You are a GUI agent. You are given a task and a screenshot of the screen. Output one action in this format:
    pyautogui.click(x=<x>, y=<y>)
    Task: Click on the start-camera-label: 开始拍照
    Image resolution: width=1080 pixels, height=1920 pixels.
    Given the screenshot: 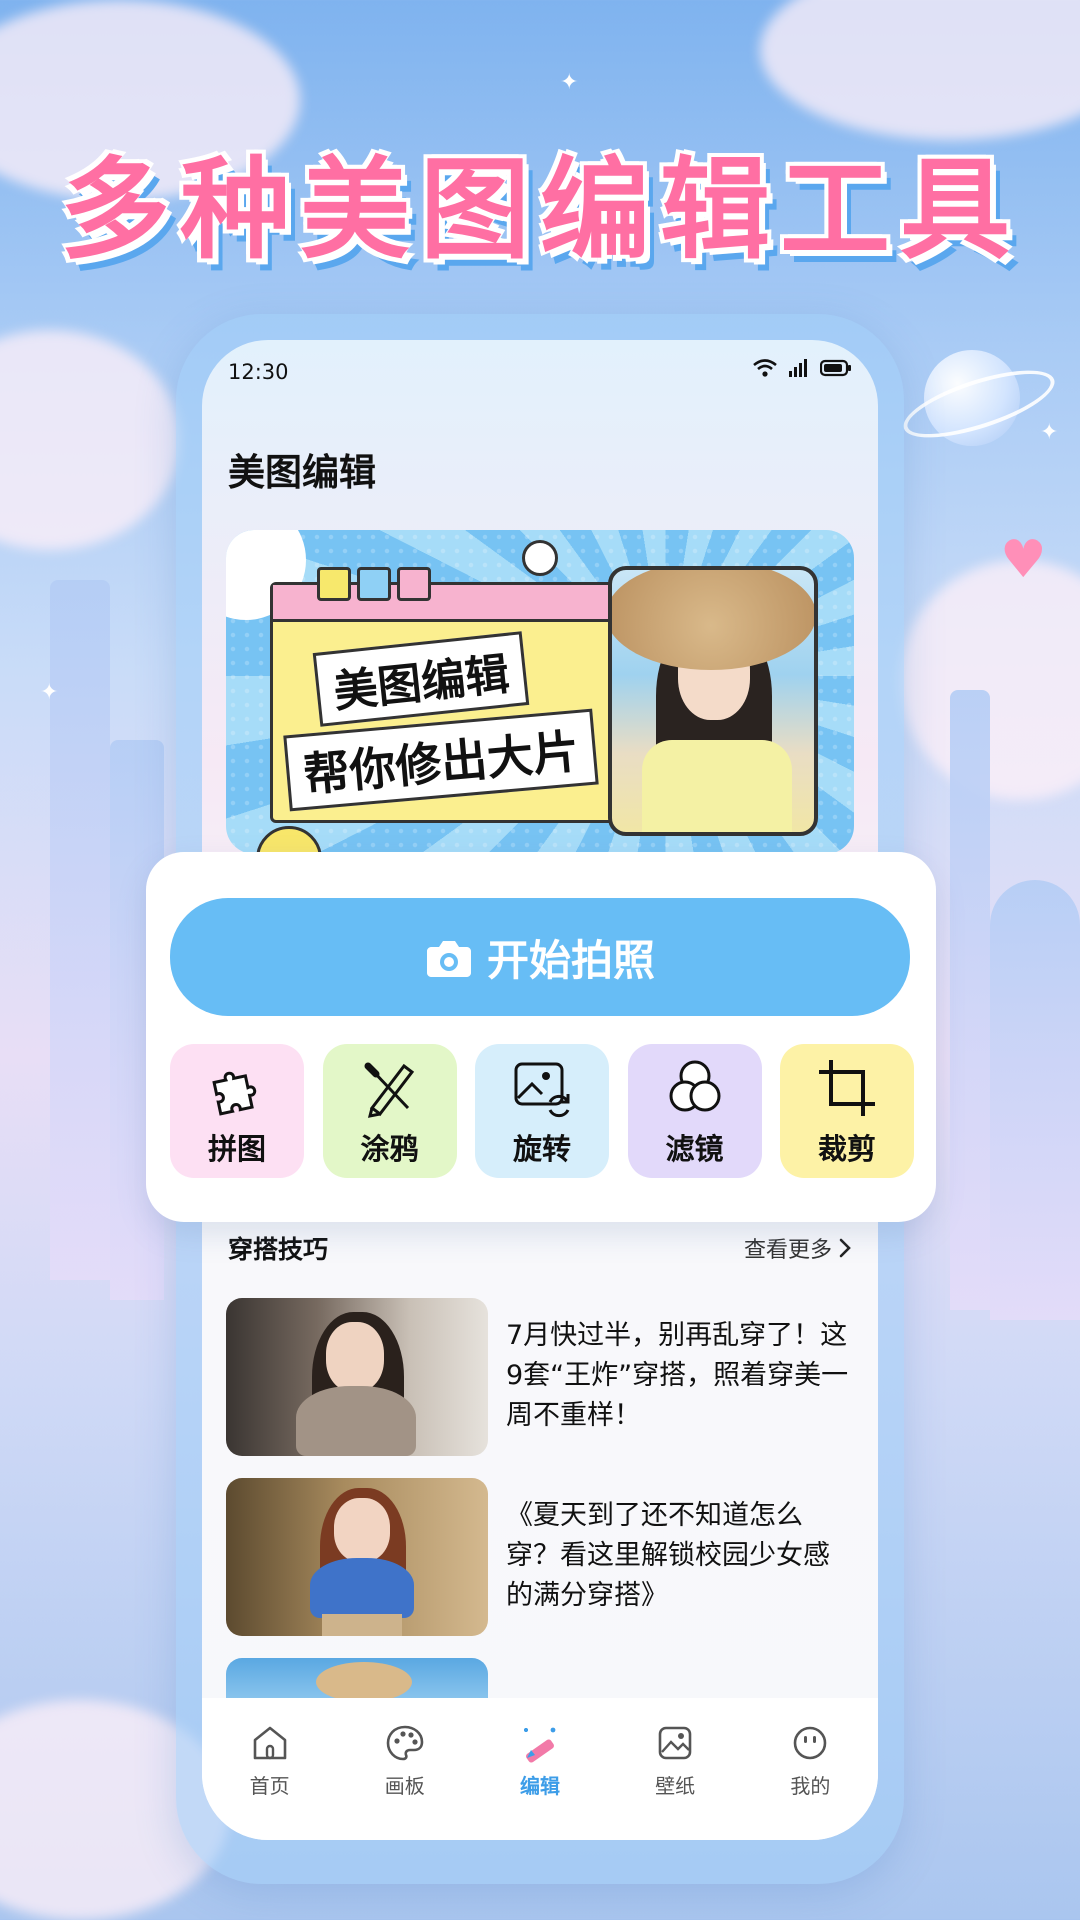 What is the action you would take?
    pyautogui.click(x=570, y=960)
    